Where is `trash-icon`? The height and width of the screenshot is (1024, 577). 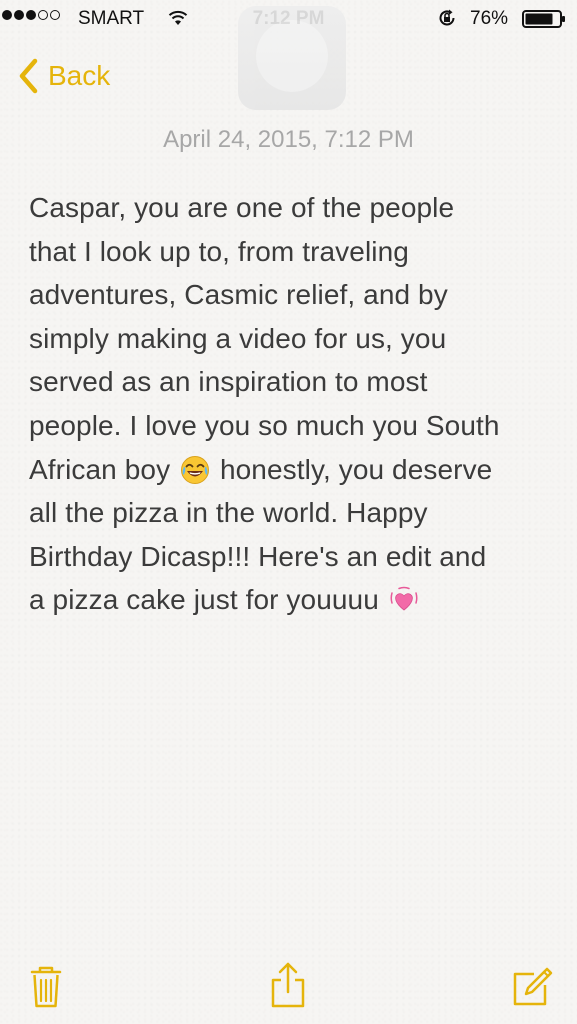 trash-icon is located at coordinates (46, 987).